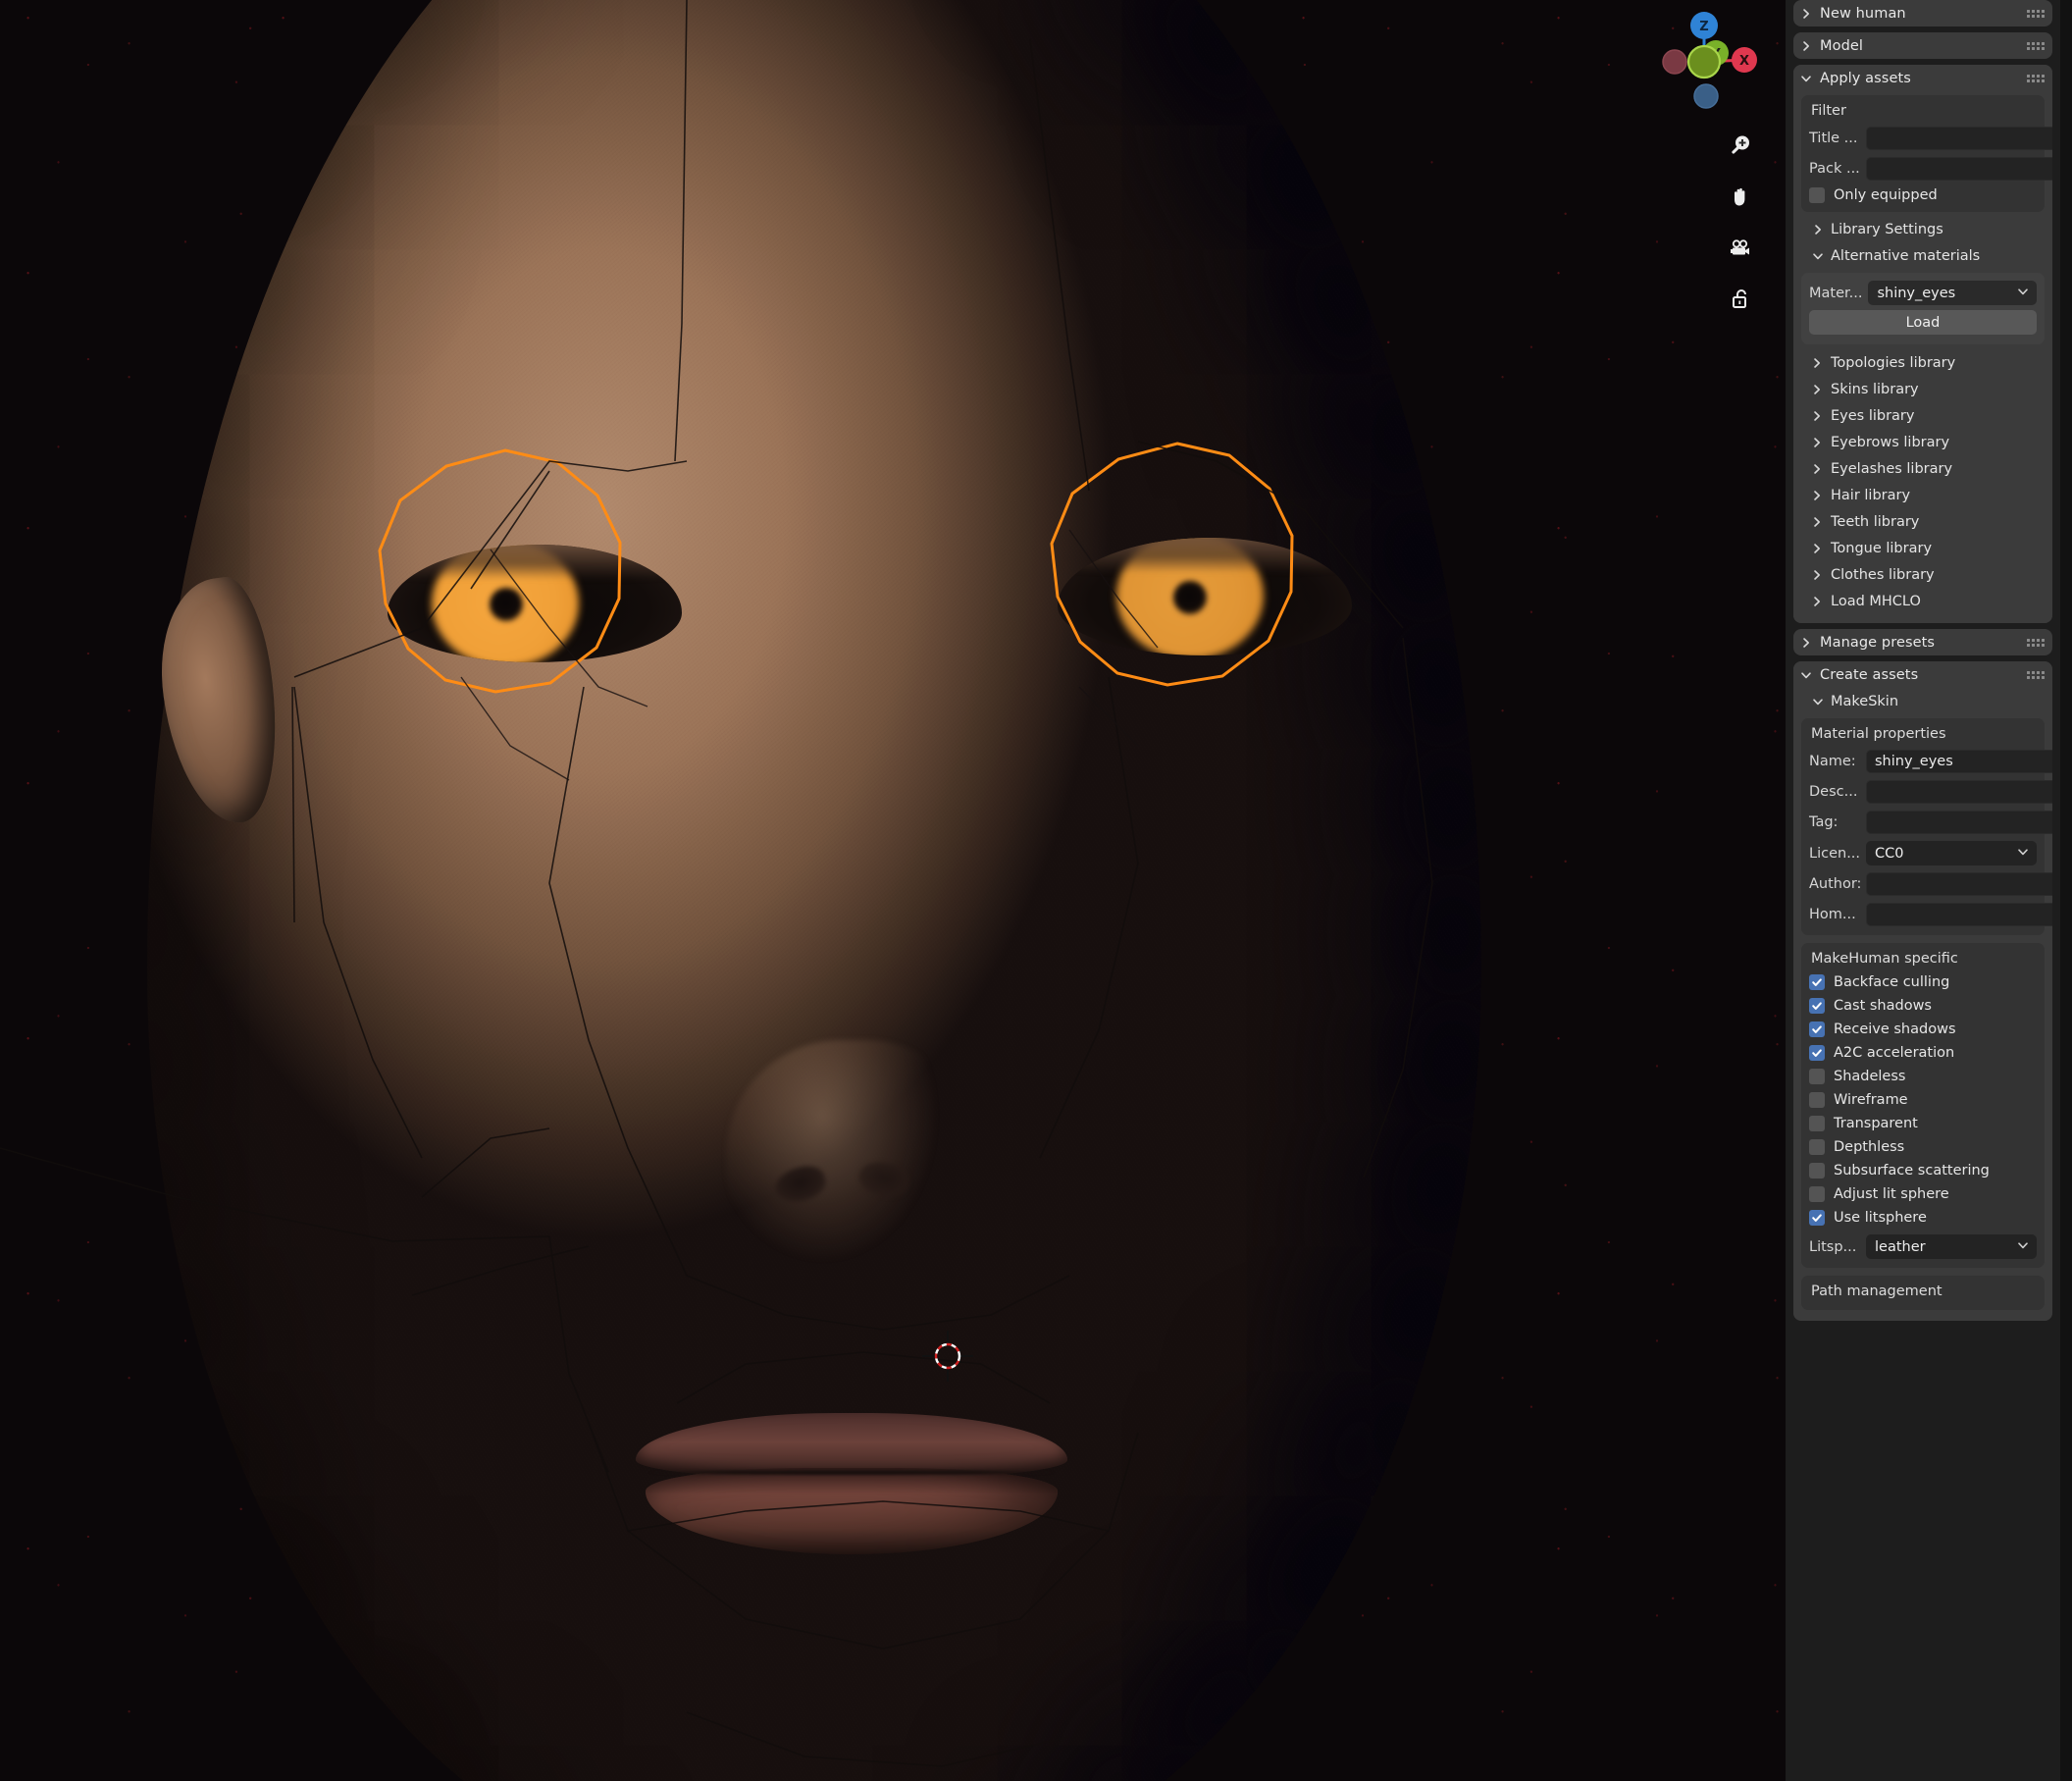  I want to click on panel-manage-presets: Manage presets, so click(1922, 642).